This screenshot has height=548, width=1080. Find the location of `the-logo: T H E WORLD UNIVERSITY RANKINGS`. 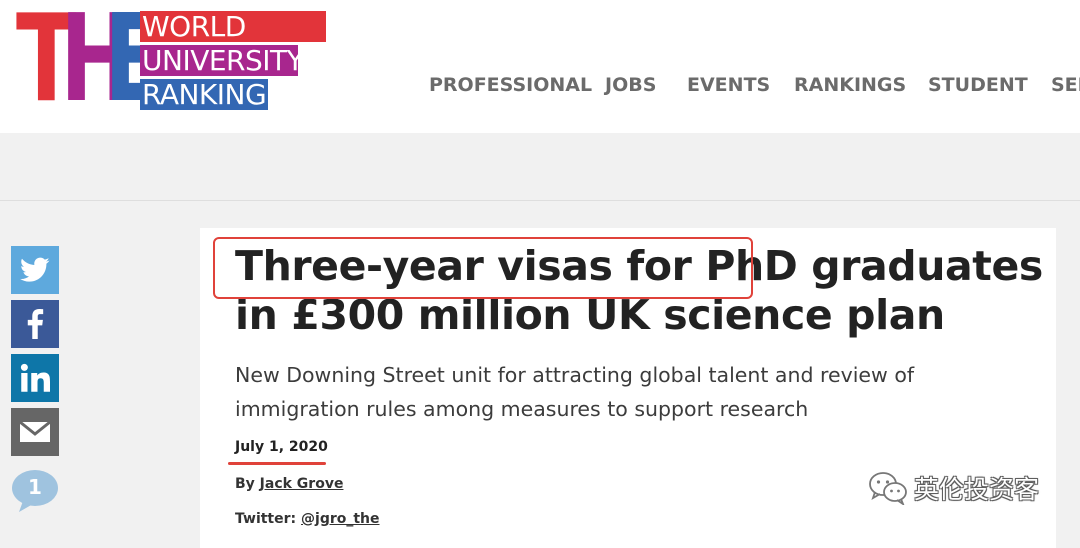

the-logo: T H E WORLD UNIVERSITY RANKINGS is located at coordinates (172, 60).